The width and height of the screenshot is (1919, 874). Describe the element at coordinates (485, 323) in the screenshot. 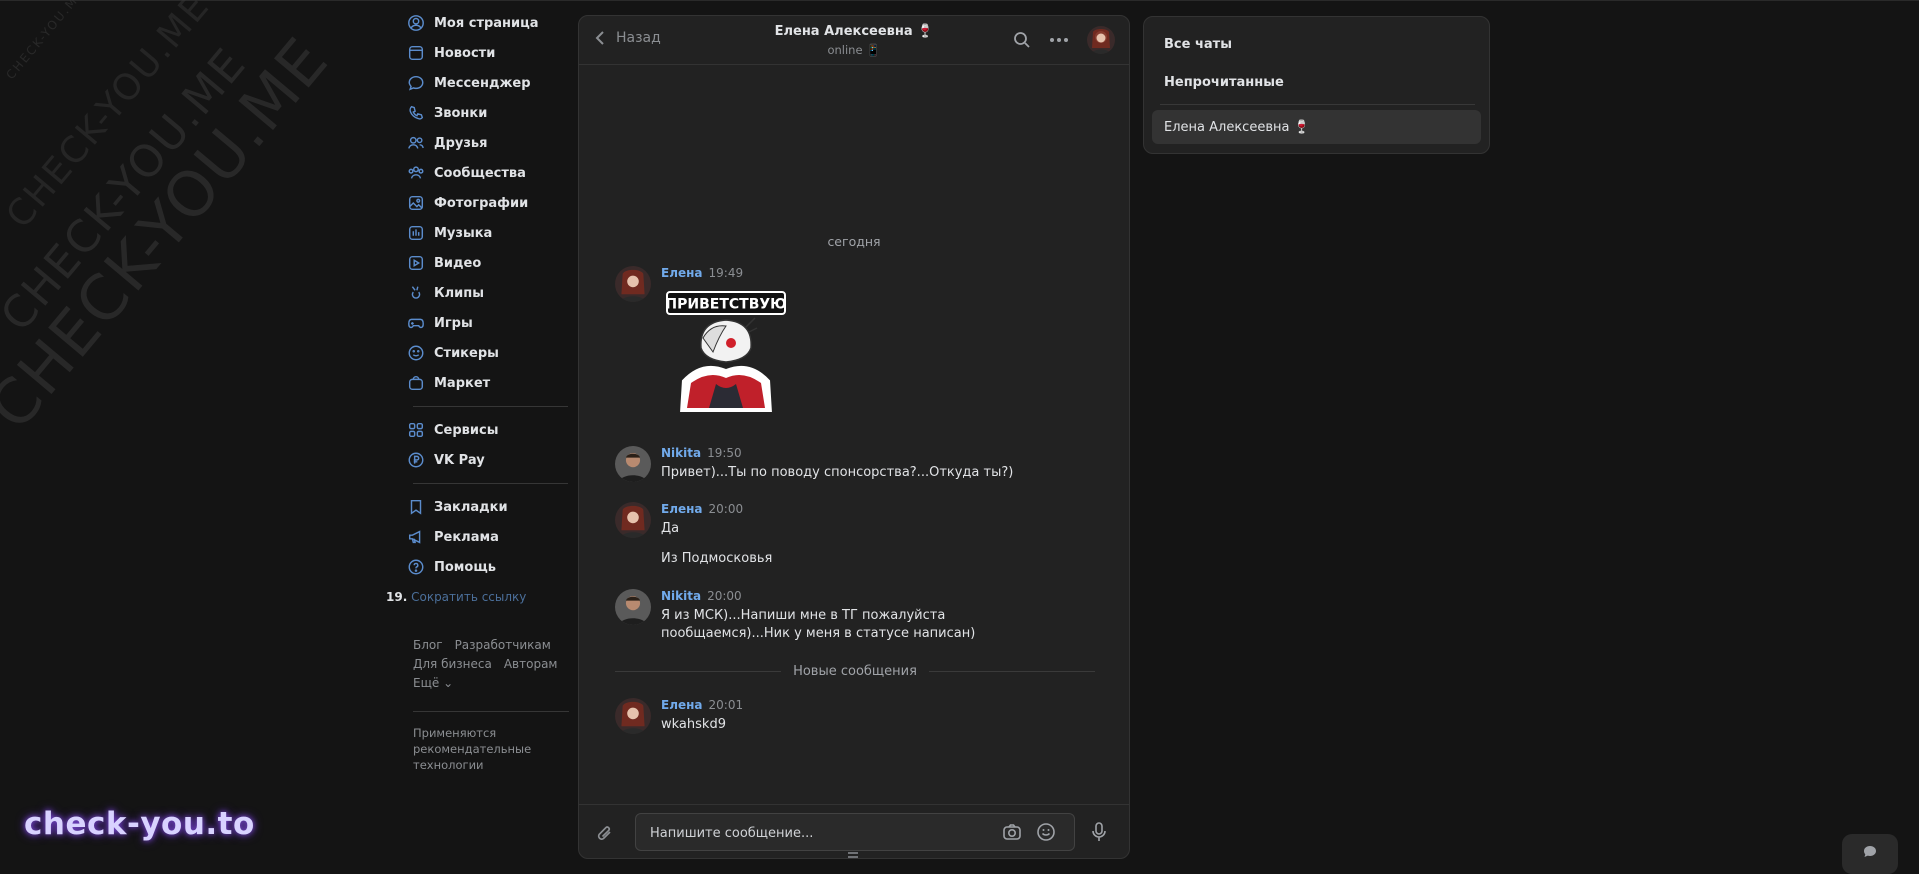

I see `nav-games: Игры` at that location.